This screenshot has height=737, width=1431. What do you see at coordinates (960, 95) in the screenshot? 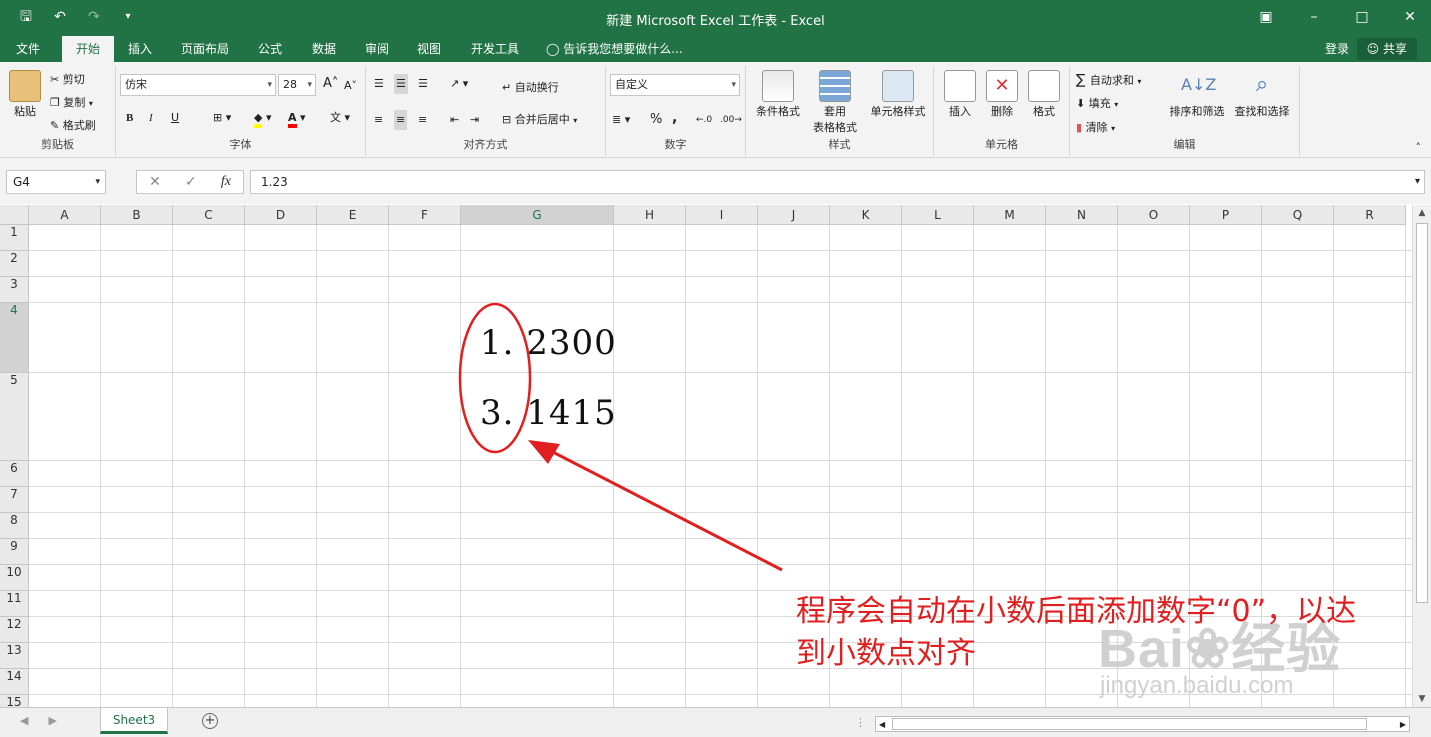
I see `insert-cells-button: 插入` at bounding box center [960, 95].